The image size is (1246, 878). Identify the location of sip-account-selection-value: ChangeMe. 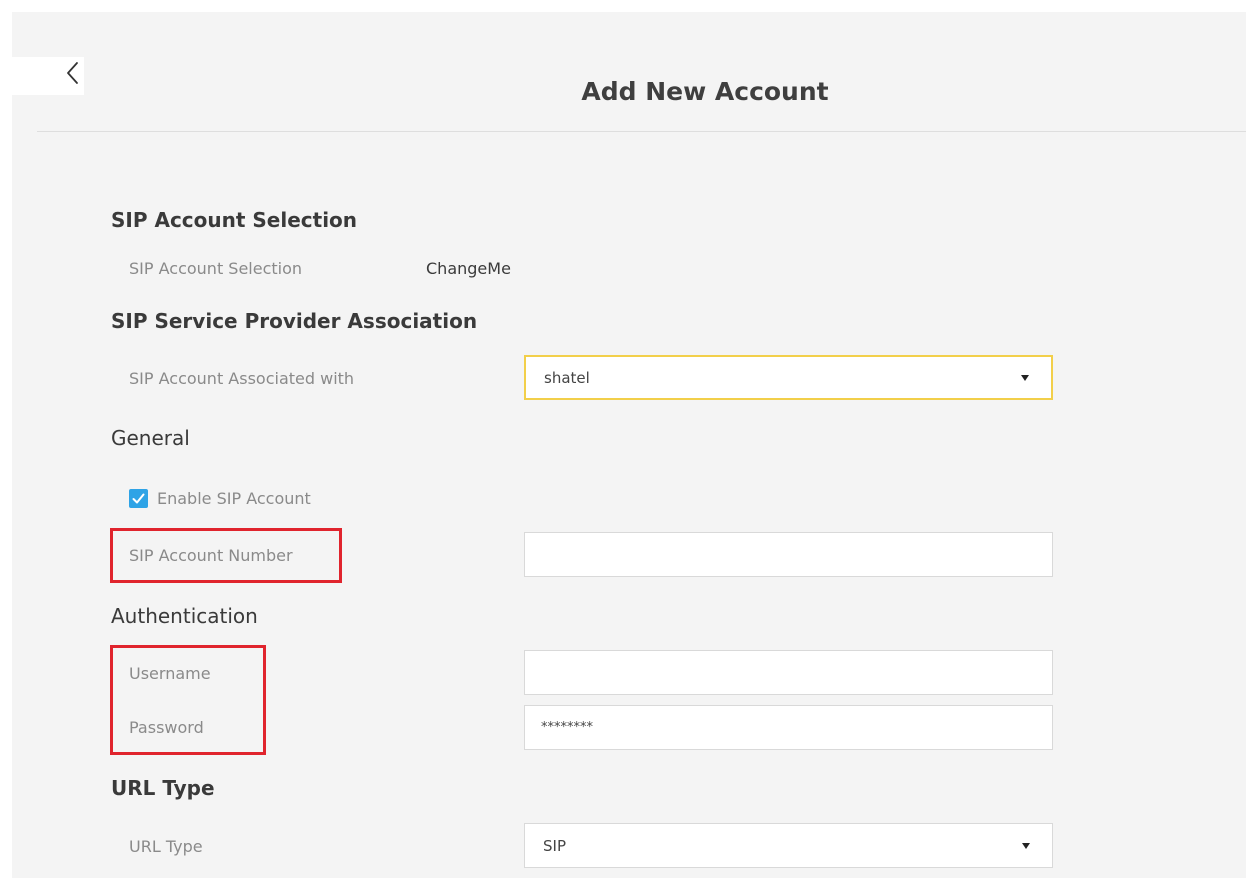
(468, 268).